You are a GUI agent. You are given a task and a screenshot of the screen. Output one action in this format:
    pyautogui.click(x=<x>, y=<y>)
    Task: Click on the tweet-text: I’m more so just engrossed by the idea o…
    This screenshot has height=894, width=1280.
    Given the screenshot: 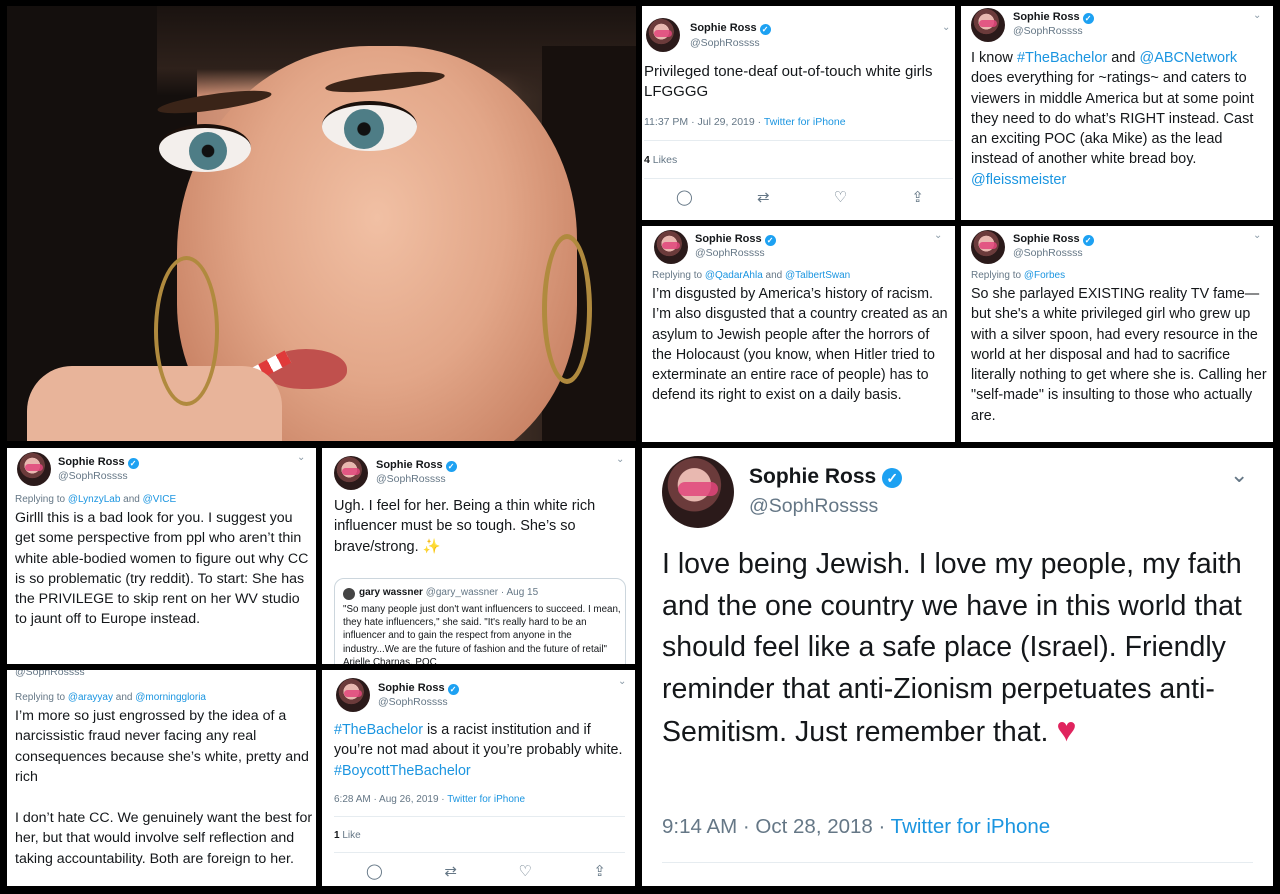 What is the action you would take?
    pyautogui.click(x=162, y=746)
    